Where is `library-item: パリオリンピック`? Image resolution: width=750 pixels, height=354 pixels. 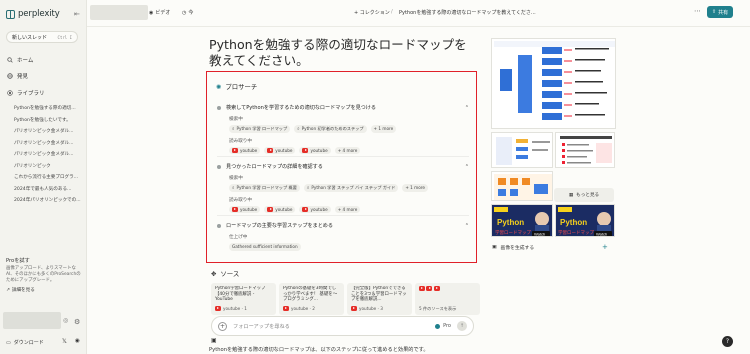
library-item: パリオリンピック is located at coordinates (49, 167).